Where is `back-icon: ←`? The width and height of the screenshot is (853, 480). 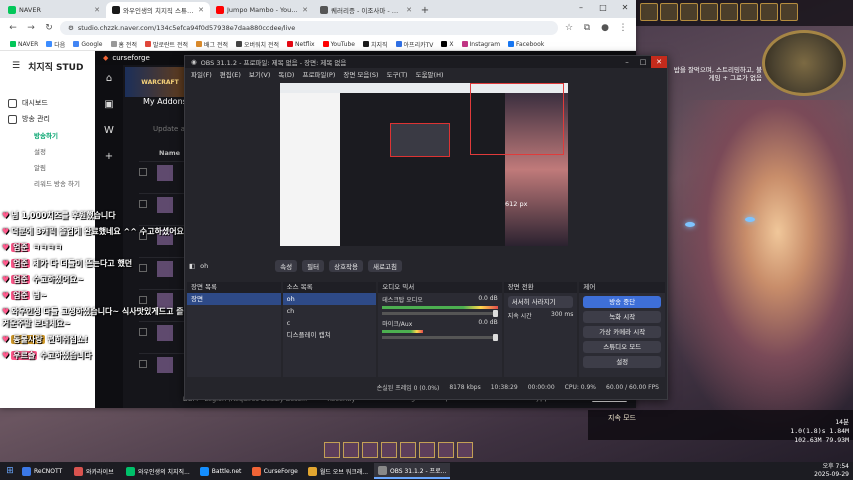
back-icon: ← is located at coordinates (13, 28).